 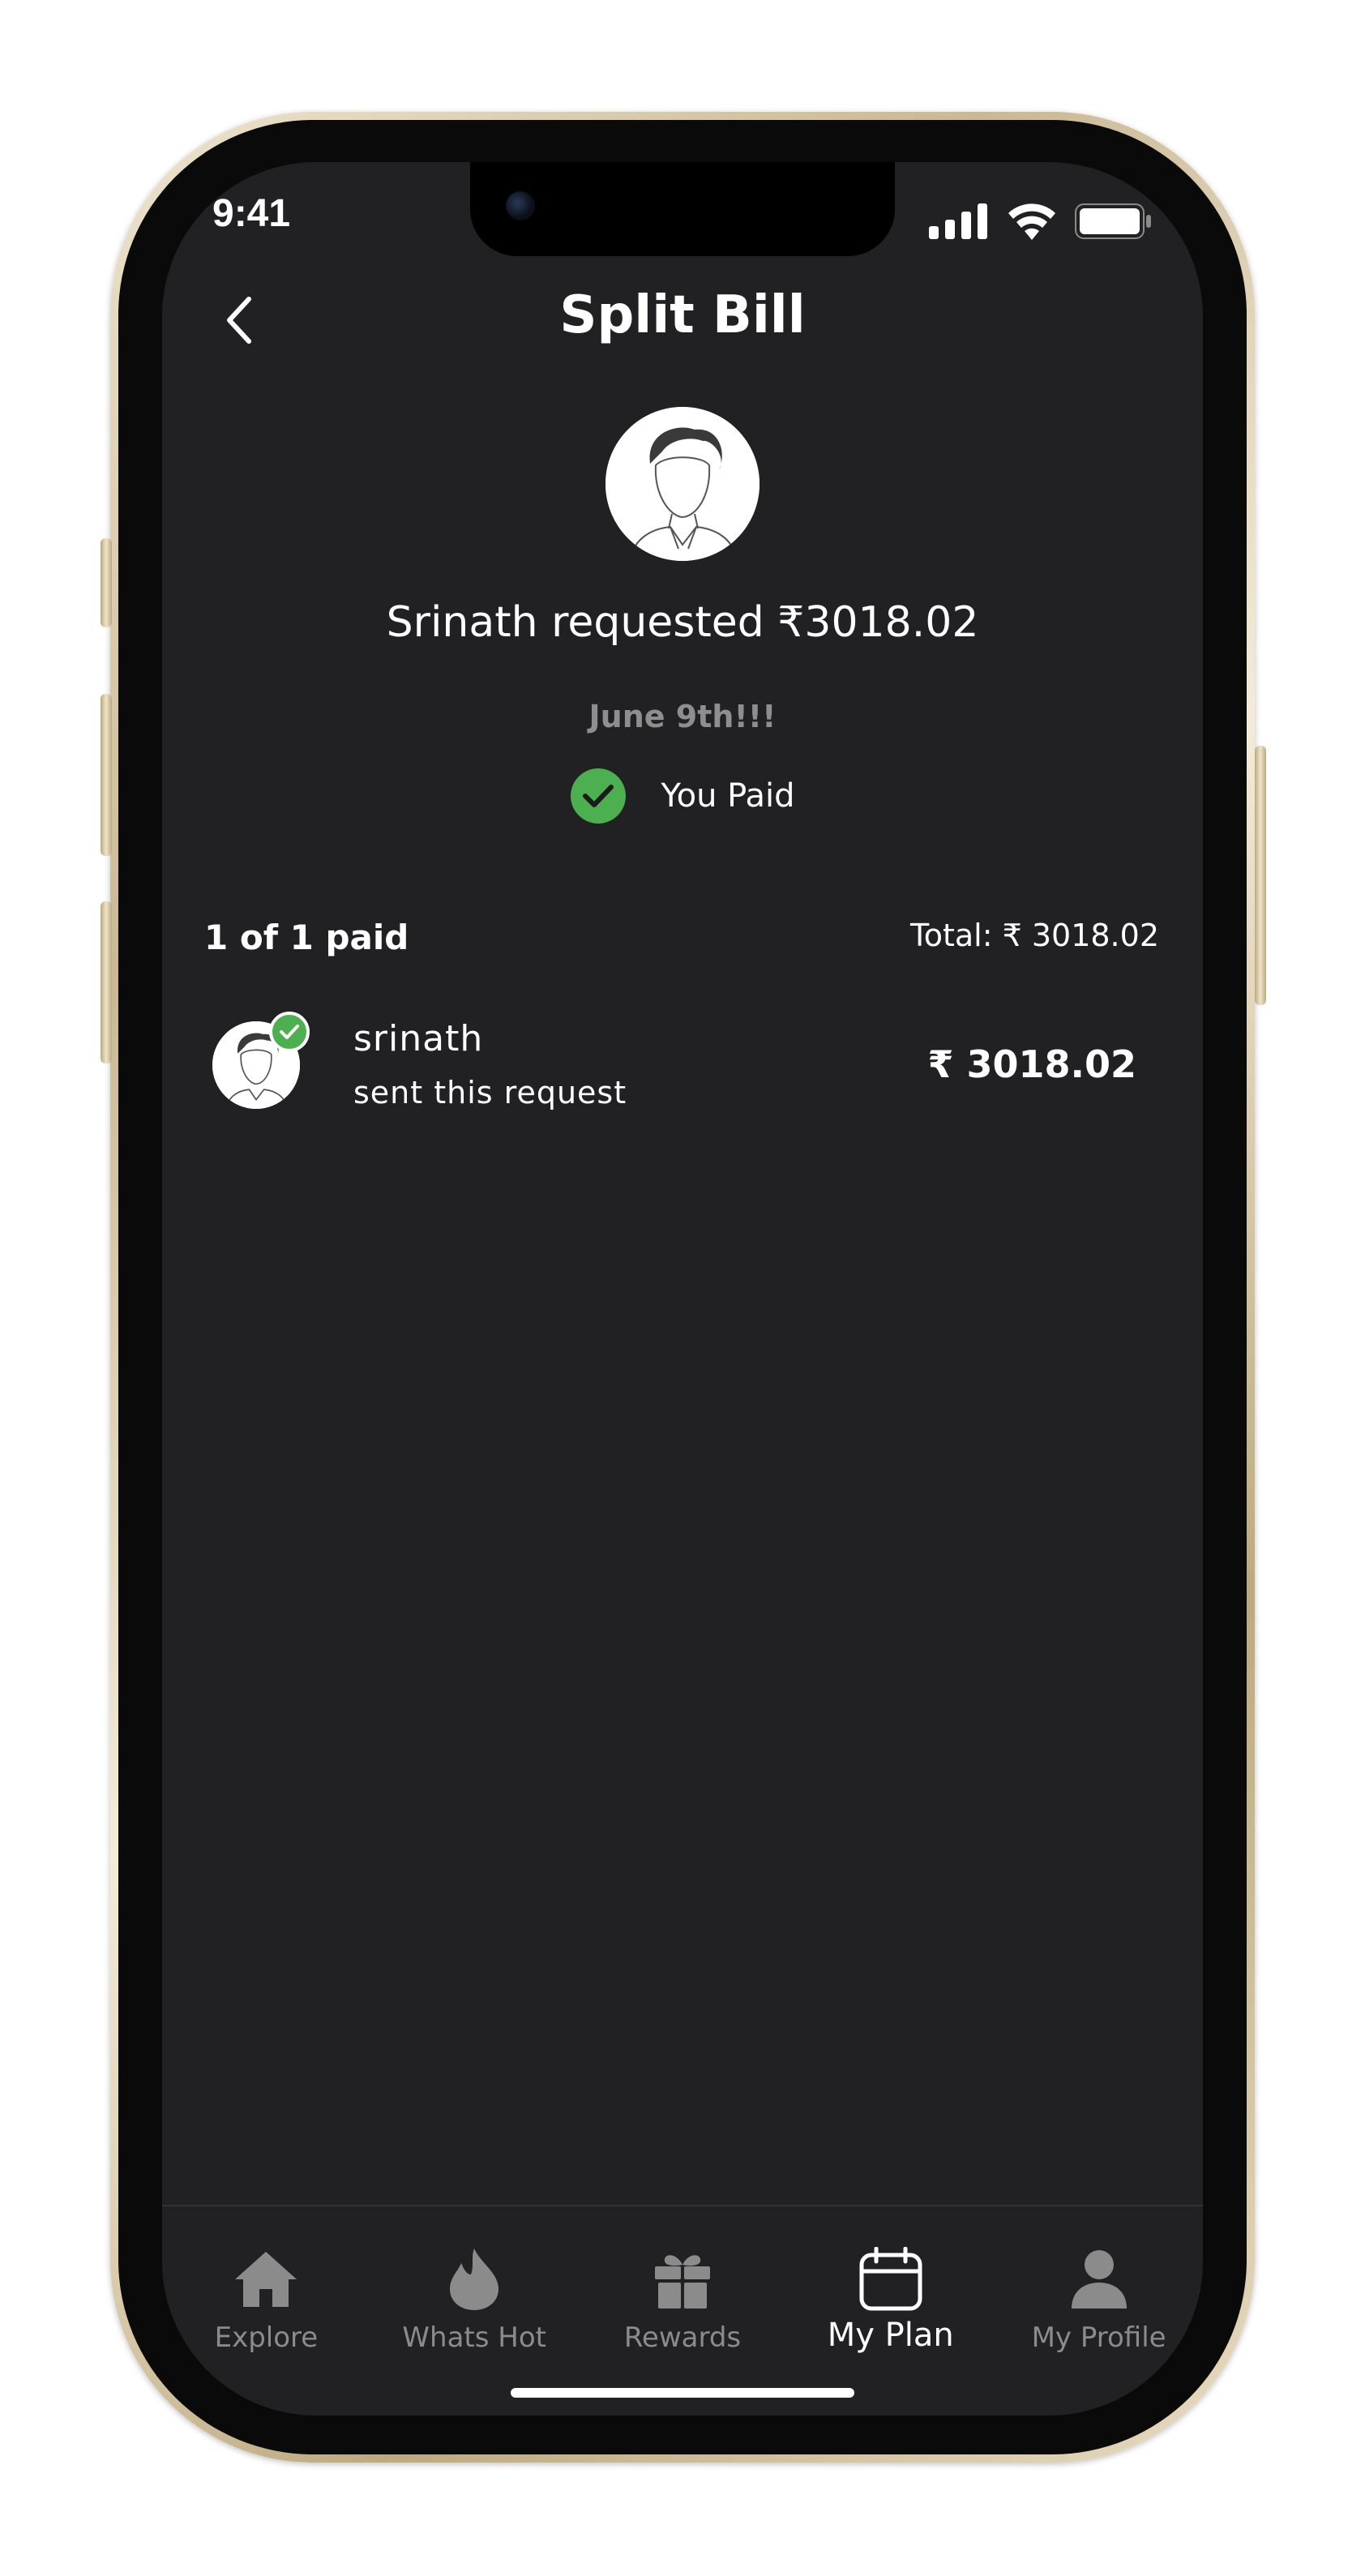 I want to click on participant-subtitle: sent this request, so click(x=490, y=1092).